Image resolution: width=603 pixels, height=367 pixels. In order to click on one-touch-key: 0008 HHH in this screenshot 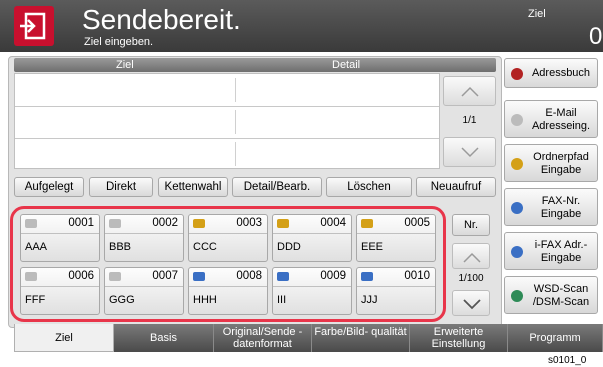, I will do `click(228, 291)`.